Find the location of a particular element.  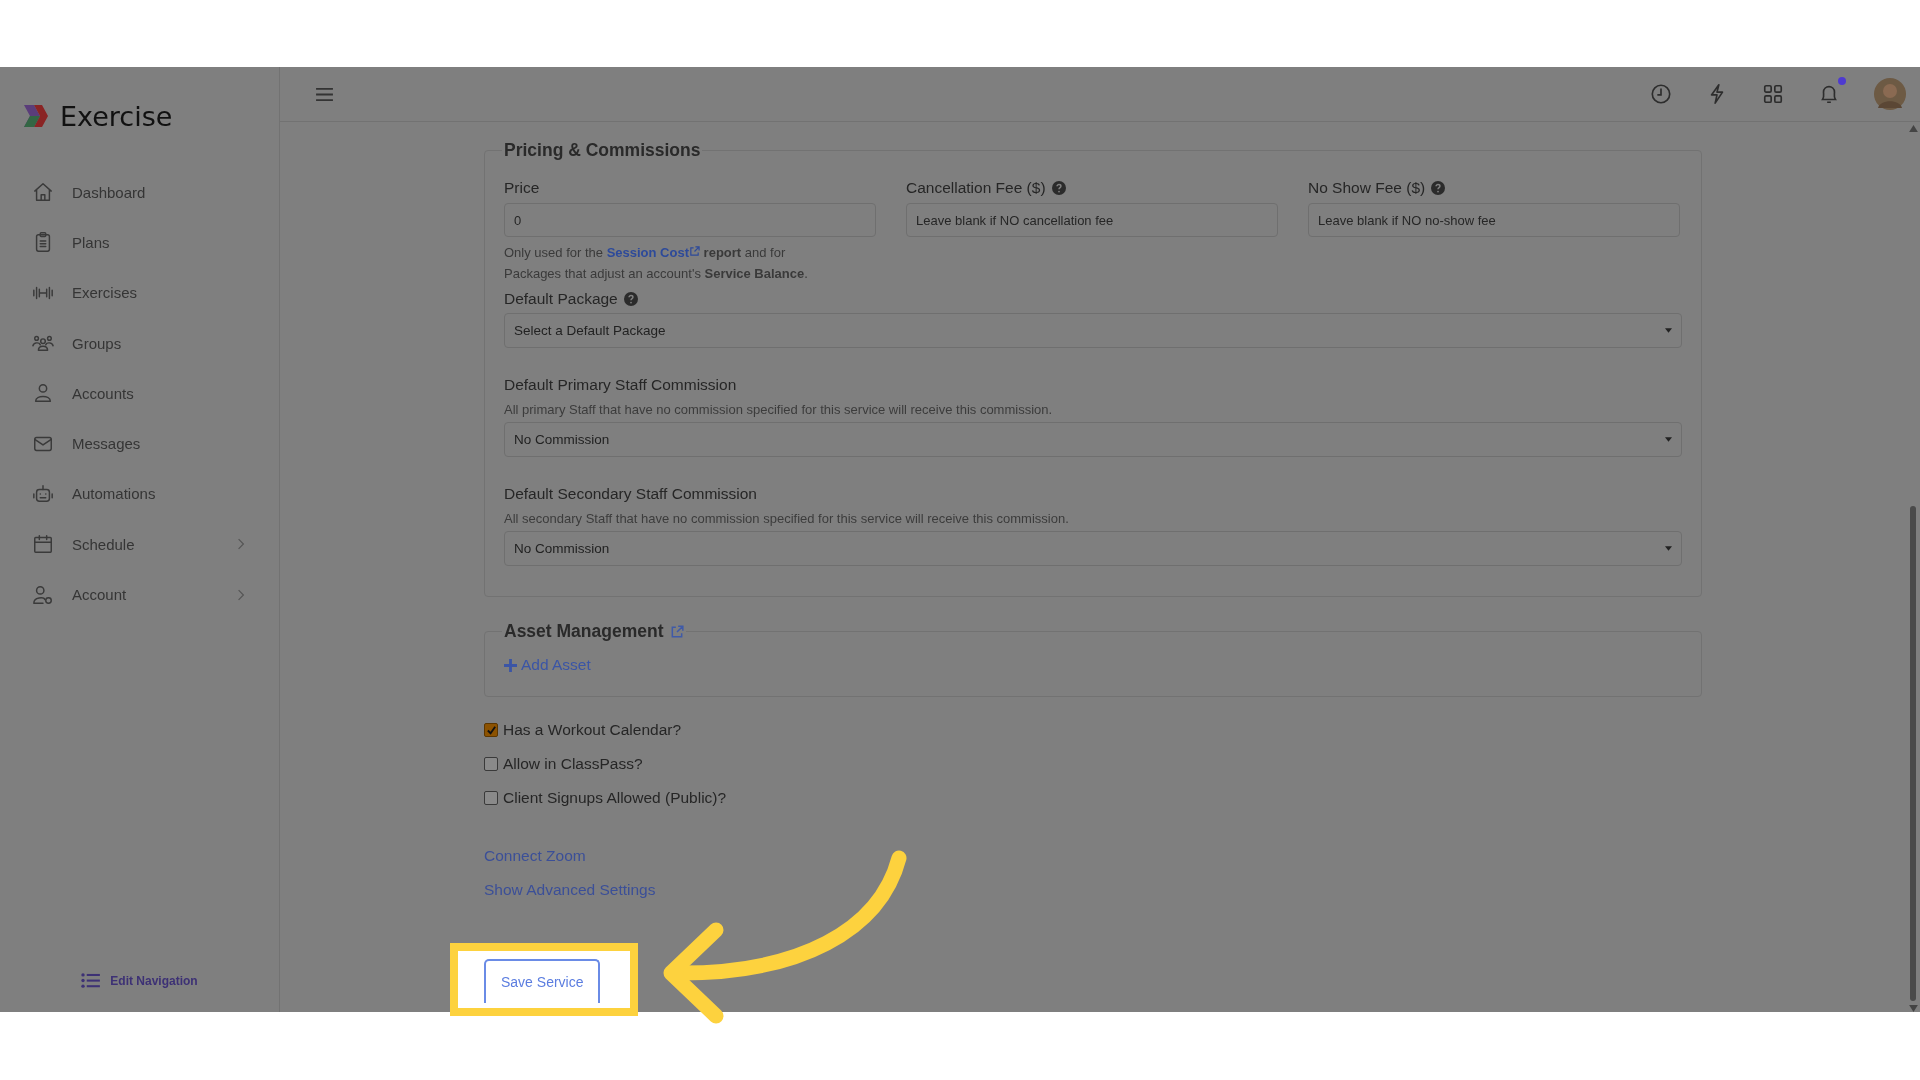

sidebar-item: Accounts is located at coordinates (139, 393).